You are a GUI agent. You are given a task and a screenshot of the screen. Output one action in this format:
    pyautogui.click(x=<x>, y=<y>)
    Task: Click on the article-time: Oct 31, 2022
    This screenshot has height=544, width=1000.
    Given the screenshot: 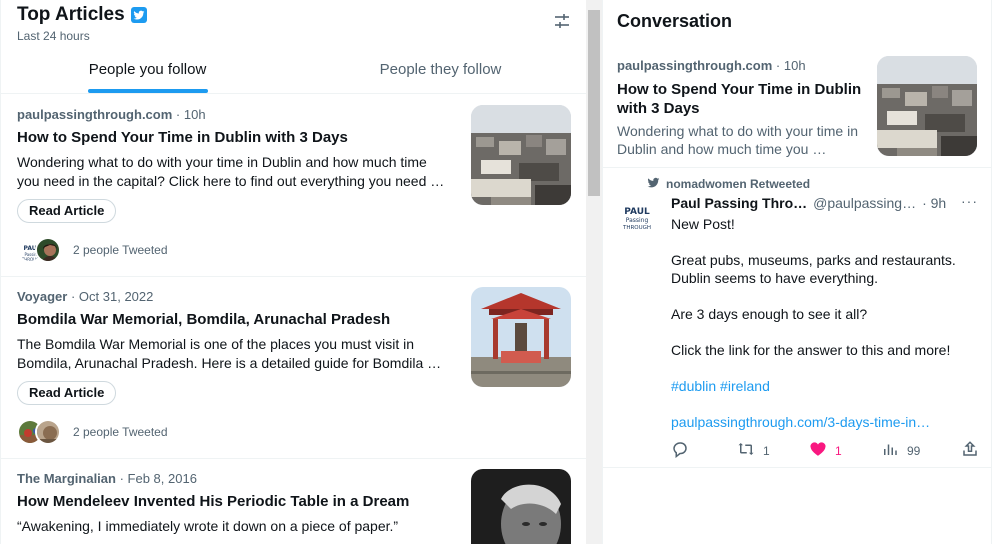 What is the action you would take?
    pyautogui.click(x=116, y=296)
    